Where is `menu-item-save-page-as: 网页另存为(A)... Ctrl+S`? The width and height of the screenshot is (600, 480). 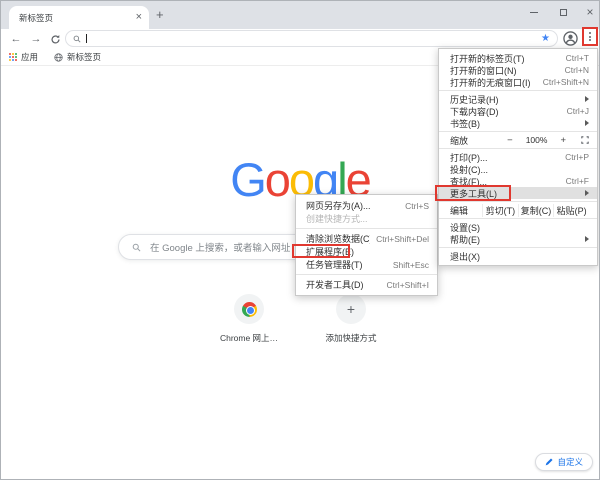
menu-item-save-page-as: 网页另存为(A)... Ctrl+S is located at coordinates (366, 205).